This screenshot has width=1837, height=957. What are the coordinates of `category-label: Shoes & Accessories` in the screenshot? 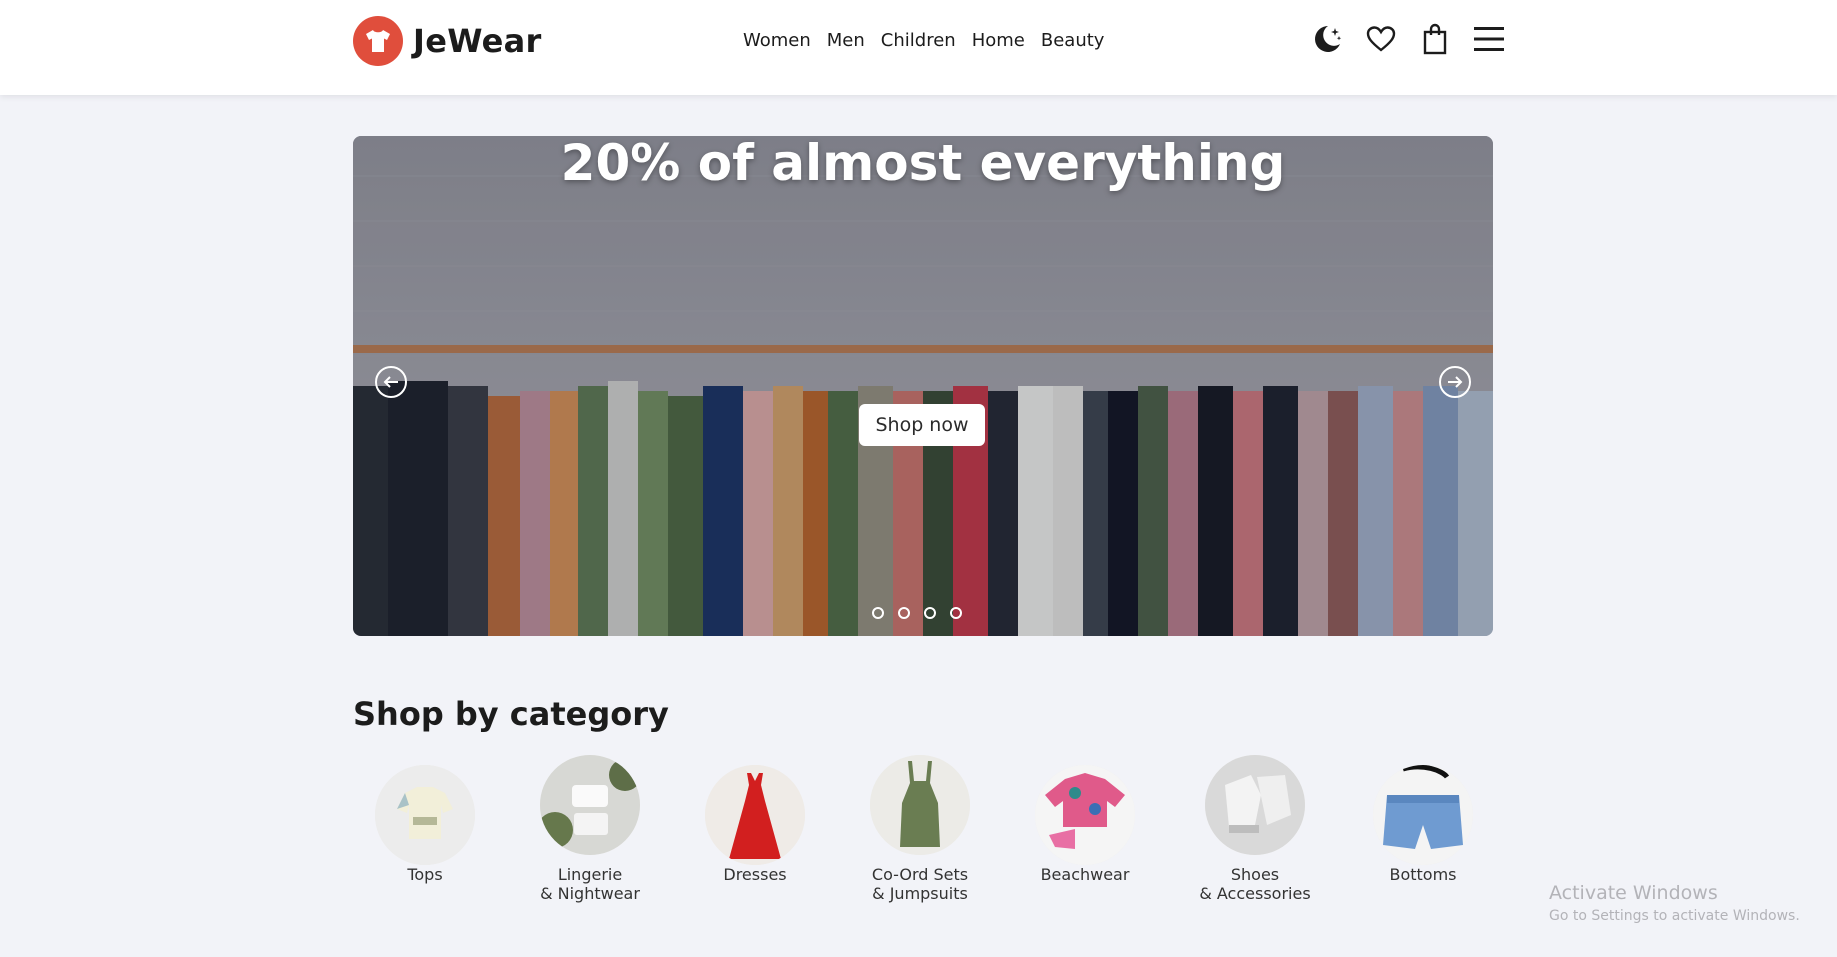 It's located at (1255, 884).